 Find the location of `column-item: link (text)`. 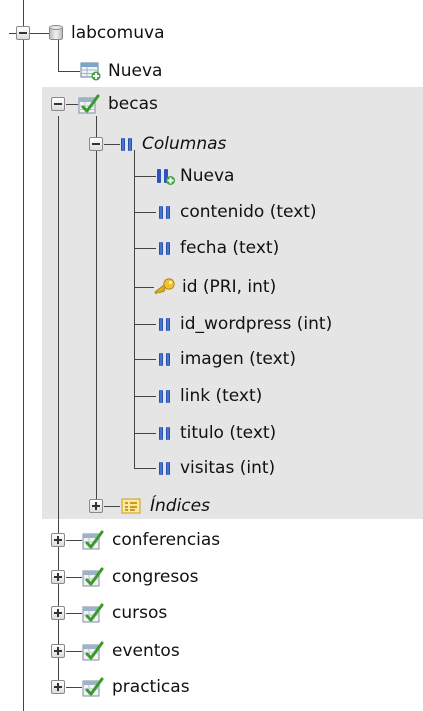

column-item: link (text) is located at coordinates (210, 396).